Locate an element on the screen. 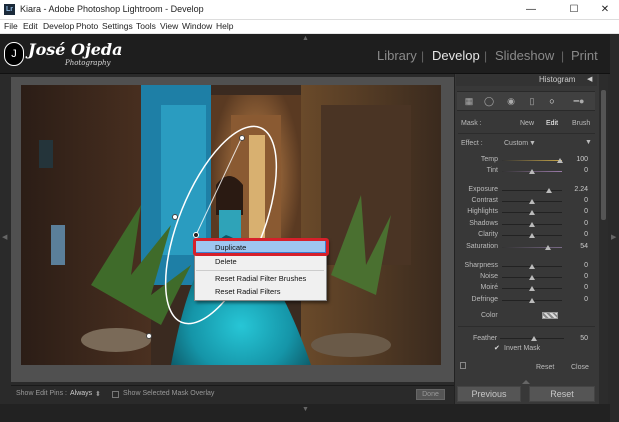 The height and width of the screenshot is (422, 619). temp-label: Temp is located at coordinates (489, 159).